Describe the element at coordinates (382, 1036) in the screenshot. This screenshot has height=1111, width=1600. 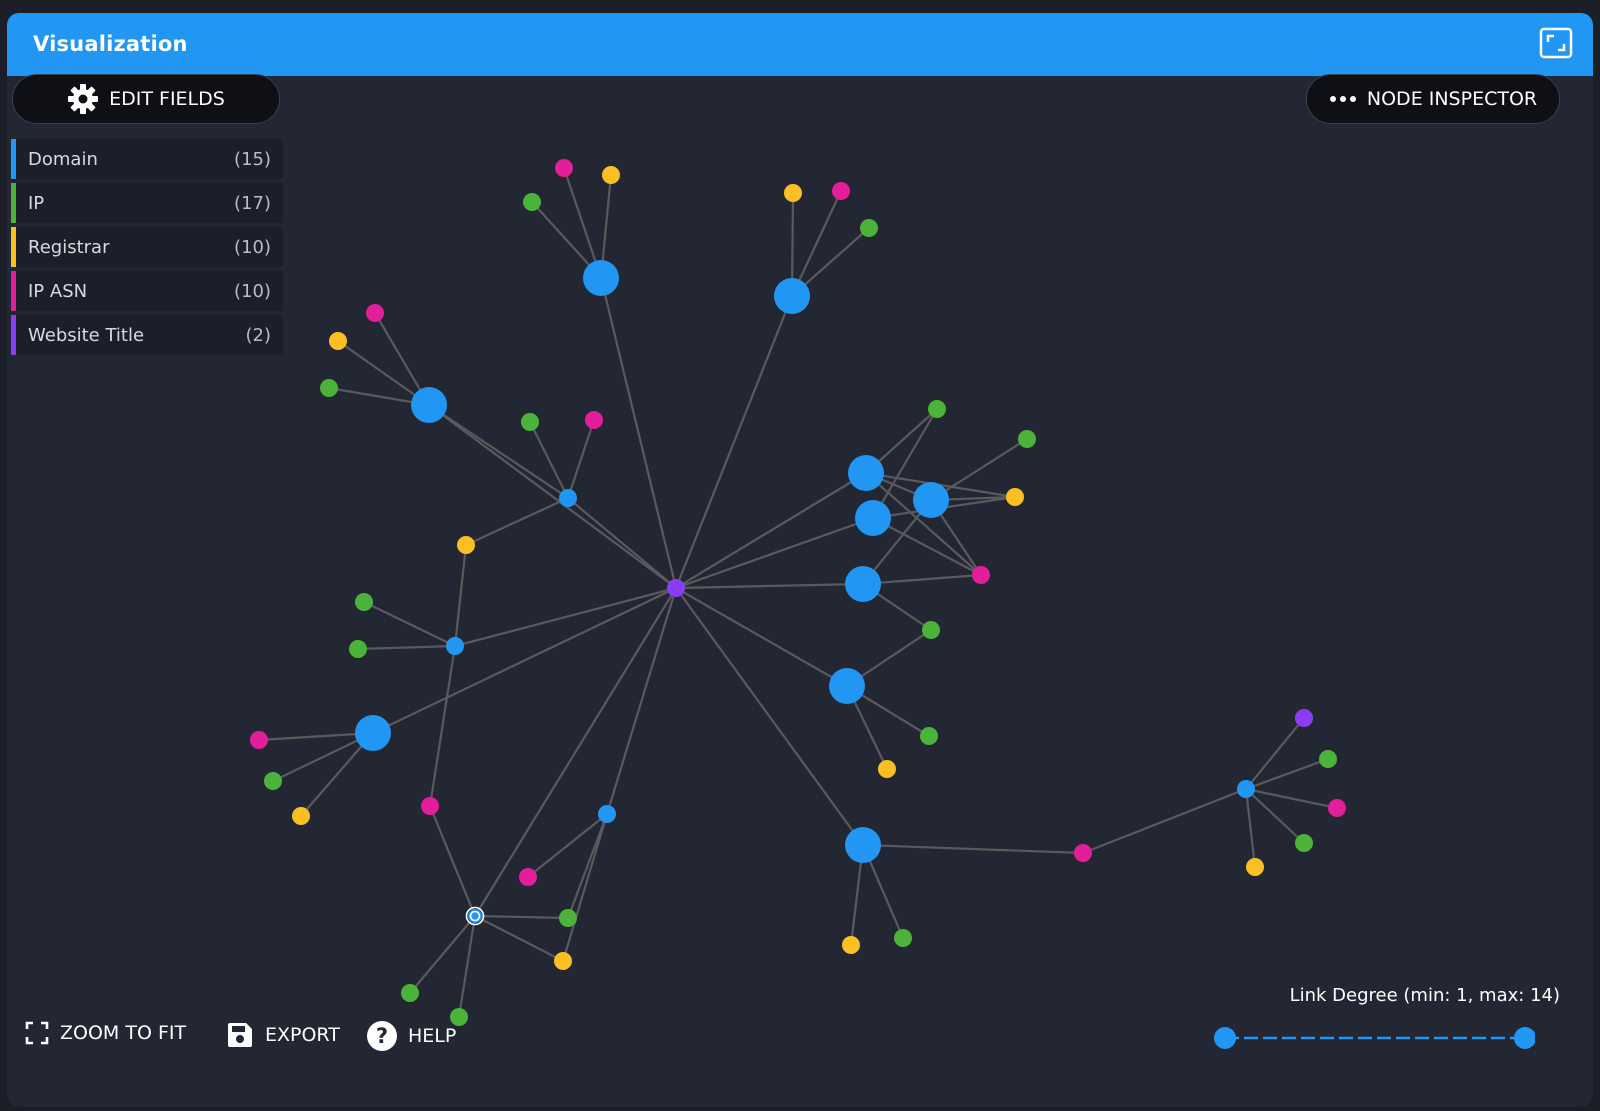
I see `help-icon: ?` at that location.